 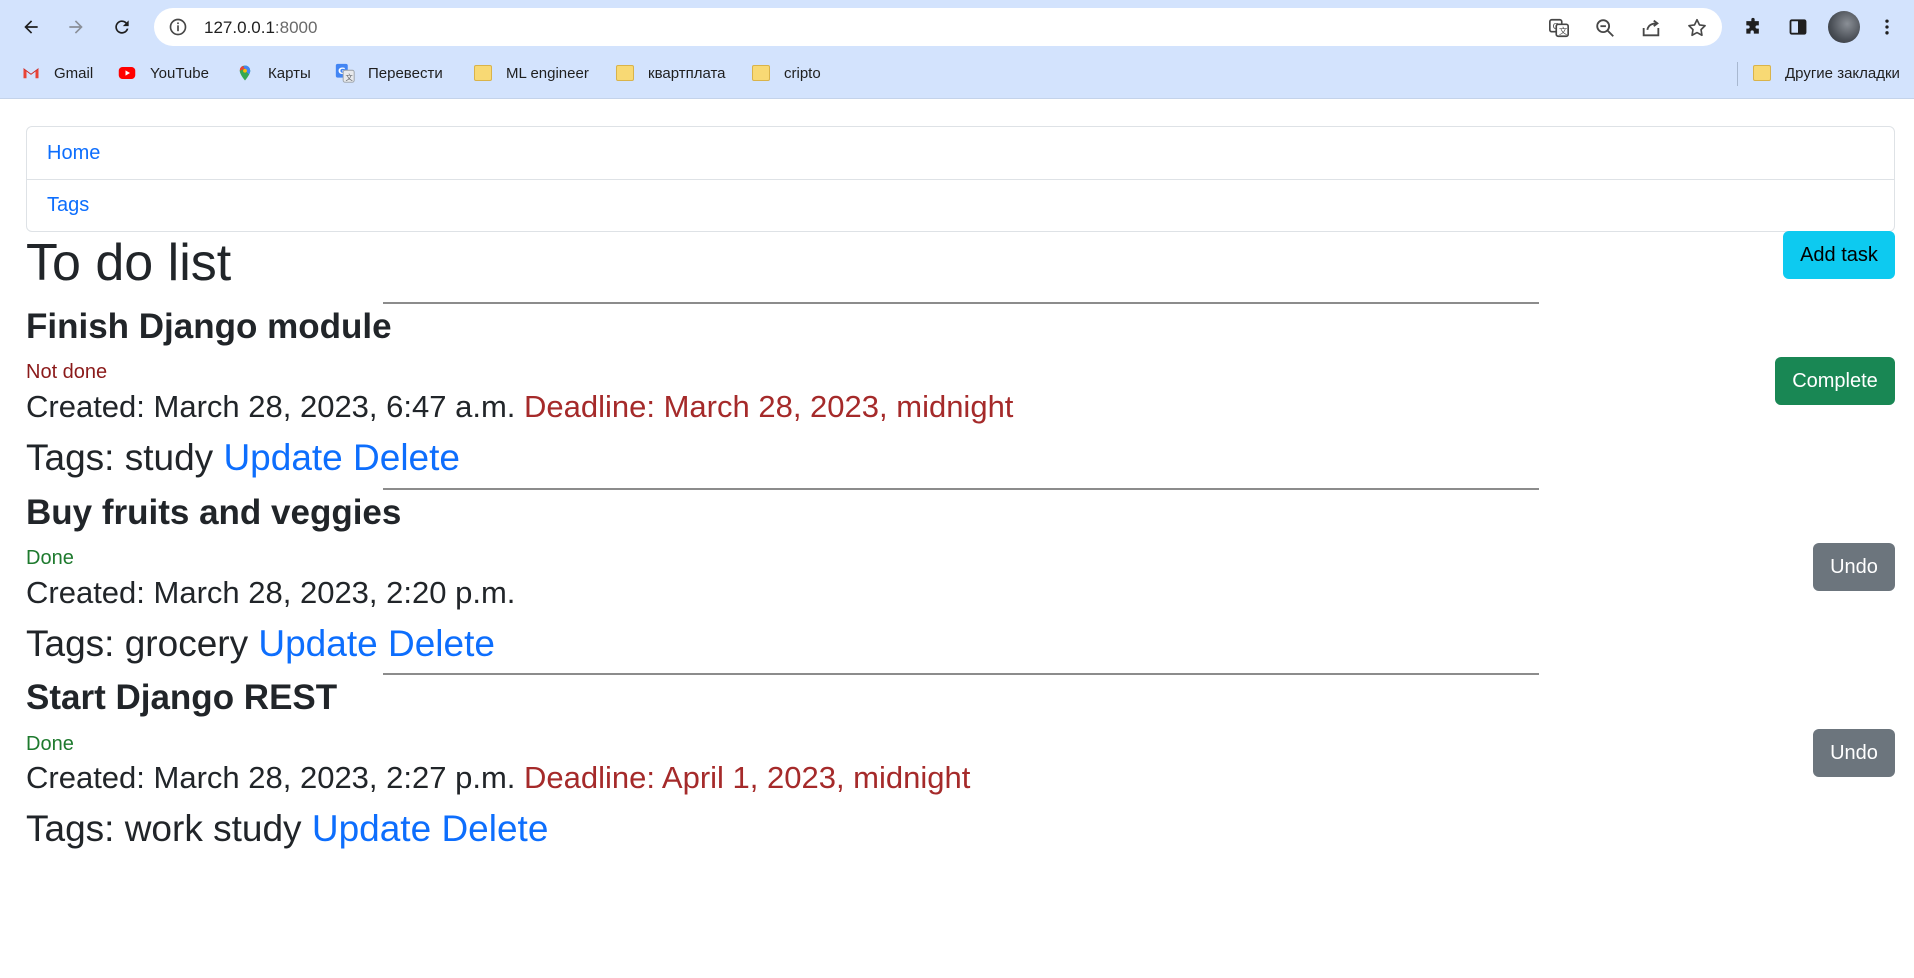 I want to click on youtube-icon, so click(x=127, y=73).